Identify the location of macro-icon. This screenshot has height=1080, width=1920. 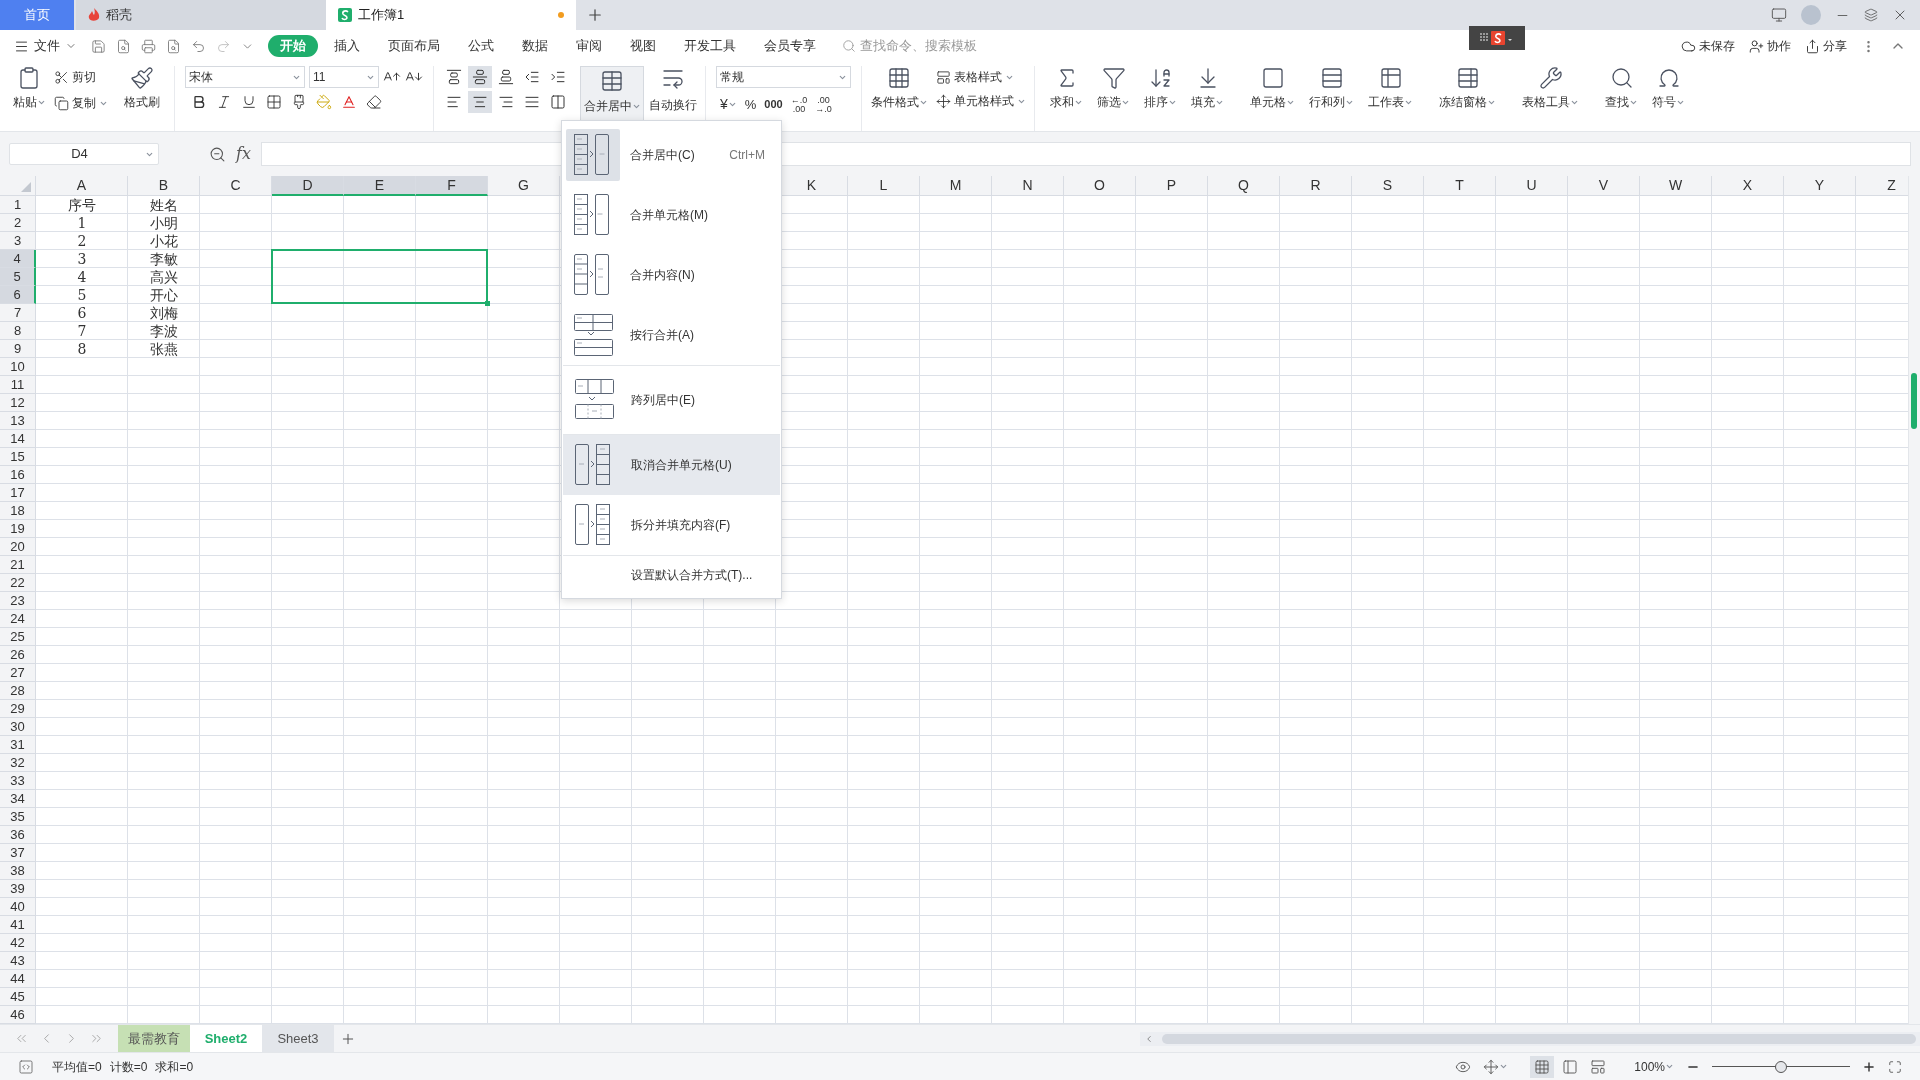
(26, 1066).